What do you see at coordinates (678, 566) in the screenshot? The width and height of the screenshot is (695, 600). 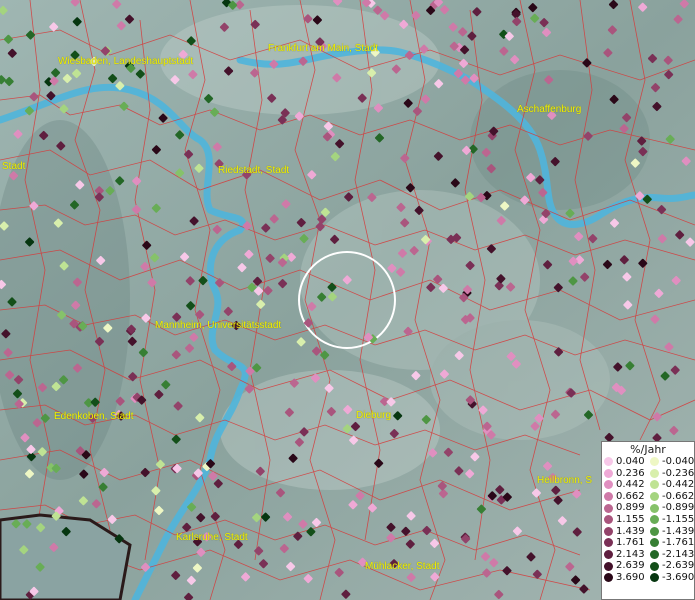 I see `legend-value: -2.639` at bounding box center [678, 566].